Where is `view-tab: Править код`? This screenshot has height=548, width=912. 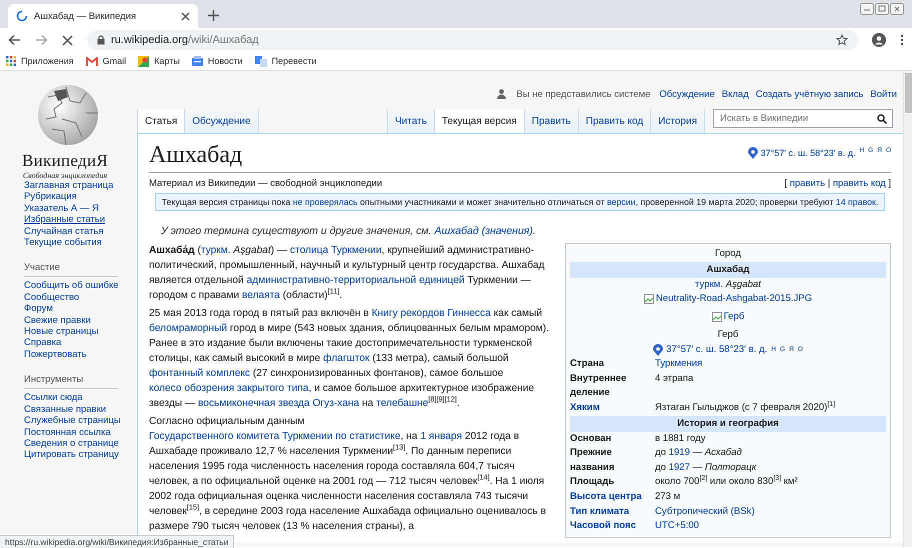
view-tab: Править код is located at coordinates (615, 121).